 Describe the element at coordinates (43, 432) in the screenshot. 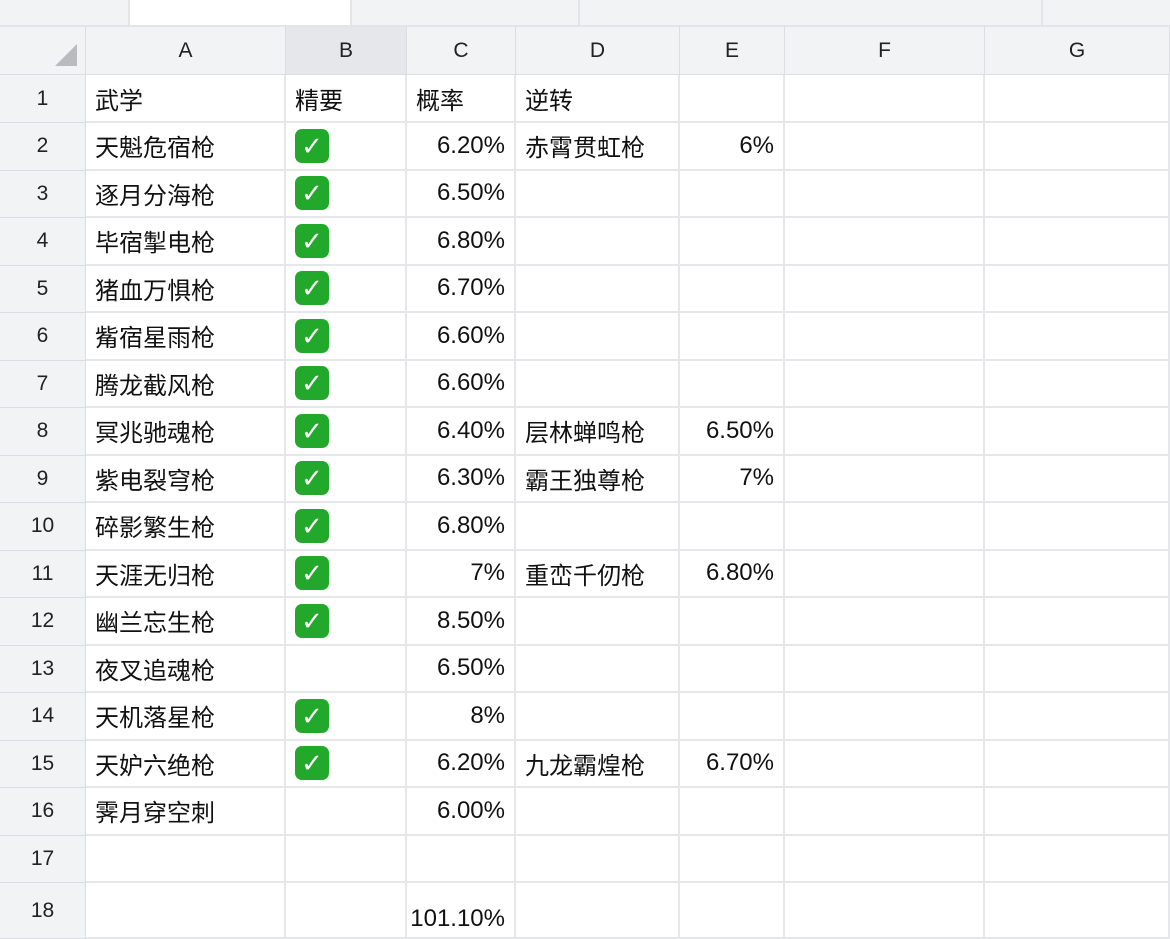

I see `row-header: 8` at that location.